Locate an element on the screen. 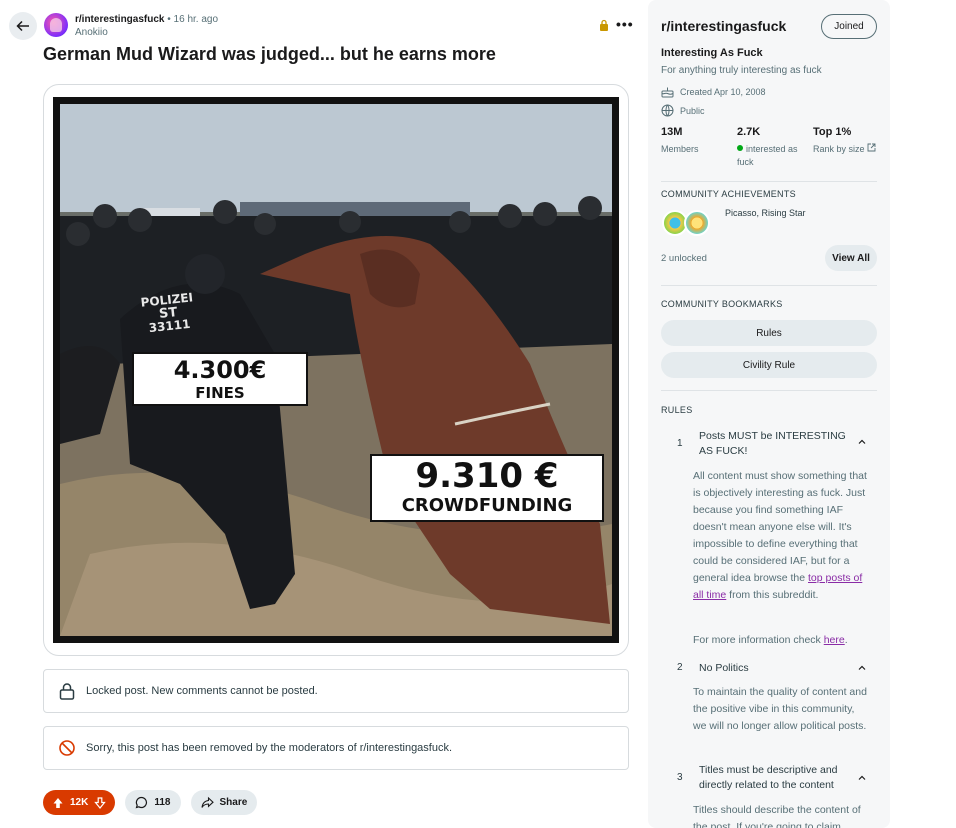 The image size is (956, 828). vote-count: 12K is located at coordinates (79, 802).